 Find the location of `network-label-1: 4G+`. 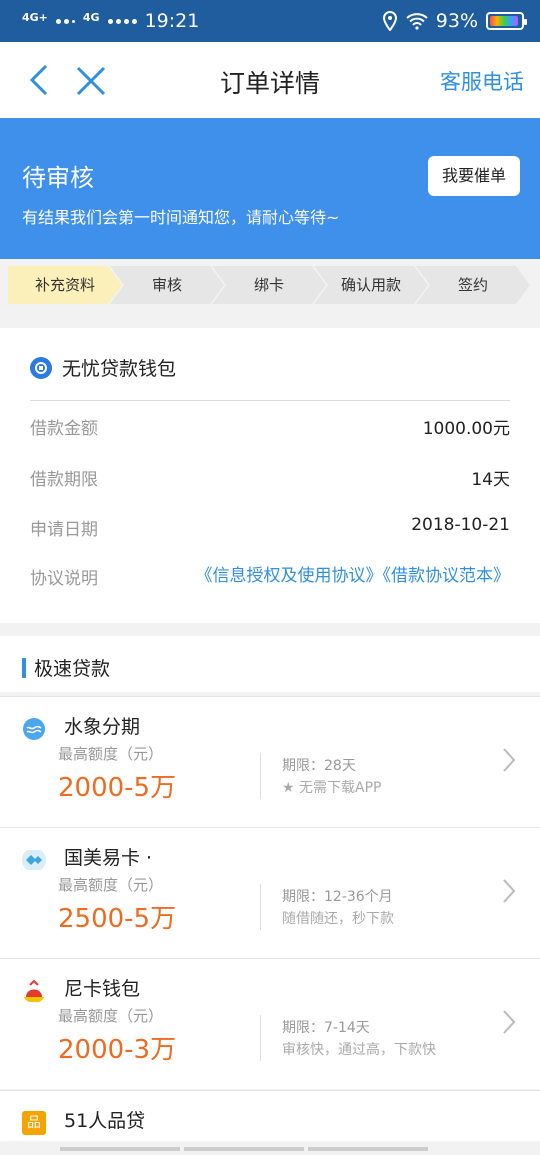

network-label-1: 4G+ is located at coordinates (35, 17).